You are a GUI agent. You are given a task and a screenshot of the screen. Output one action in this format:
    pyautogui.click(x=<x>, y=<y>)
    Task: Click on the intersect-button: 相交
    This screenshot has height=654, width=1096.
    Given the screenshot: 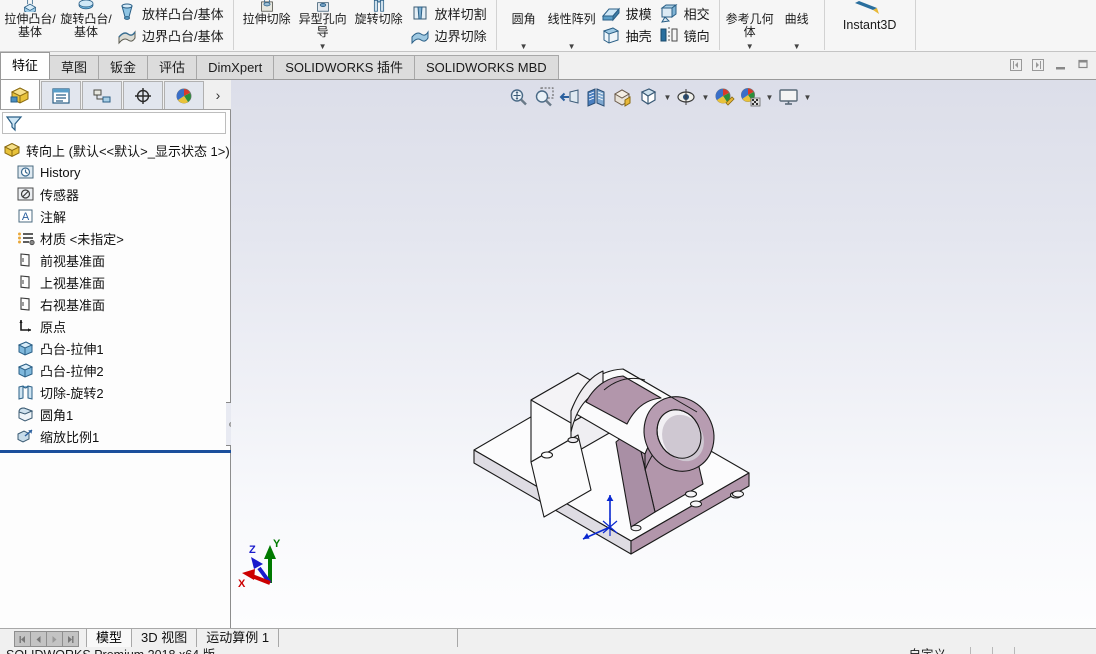 What is the action you would take?
    pyautogui.click(x=685, y=13)
    